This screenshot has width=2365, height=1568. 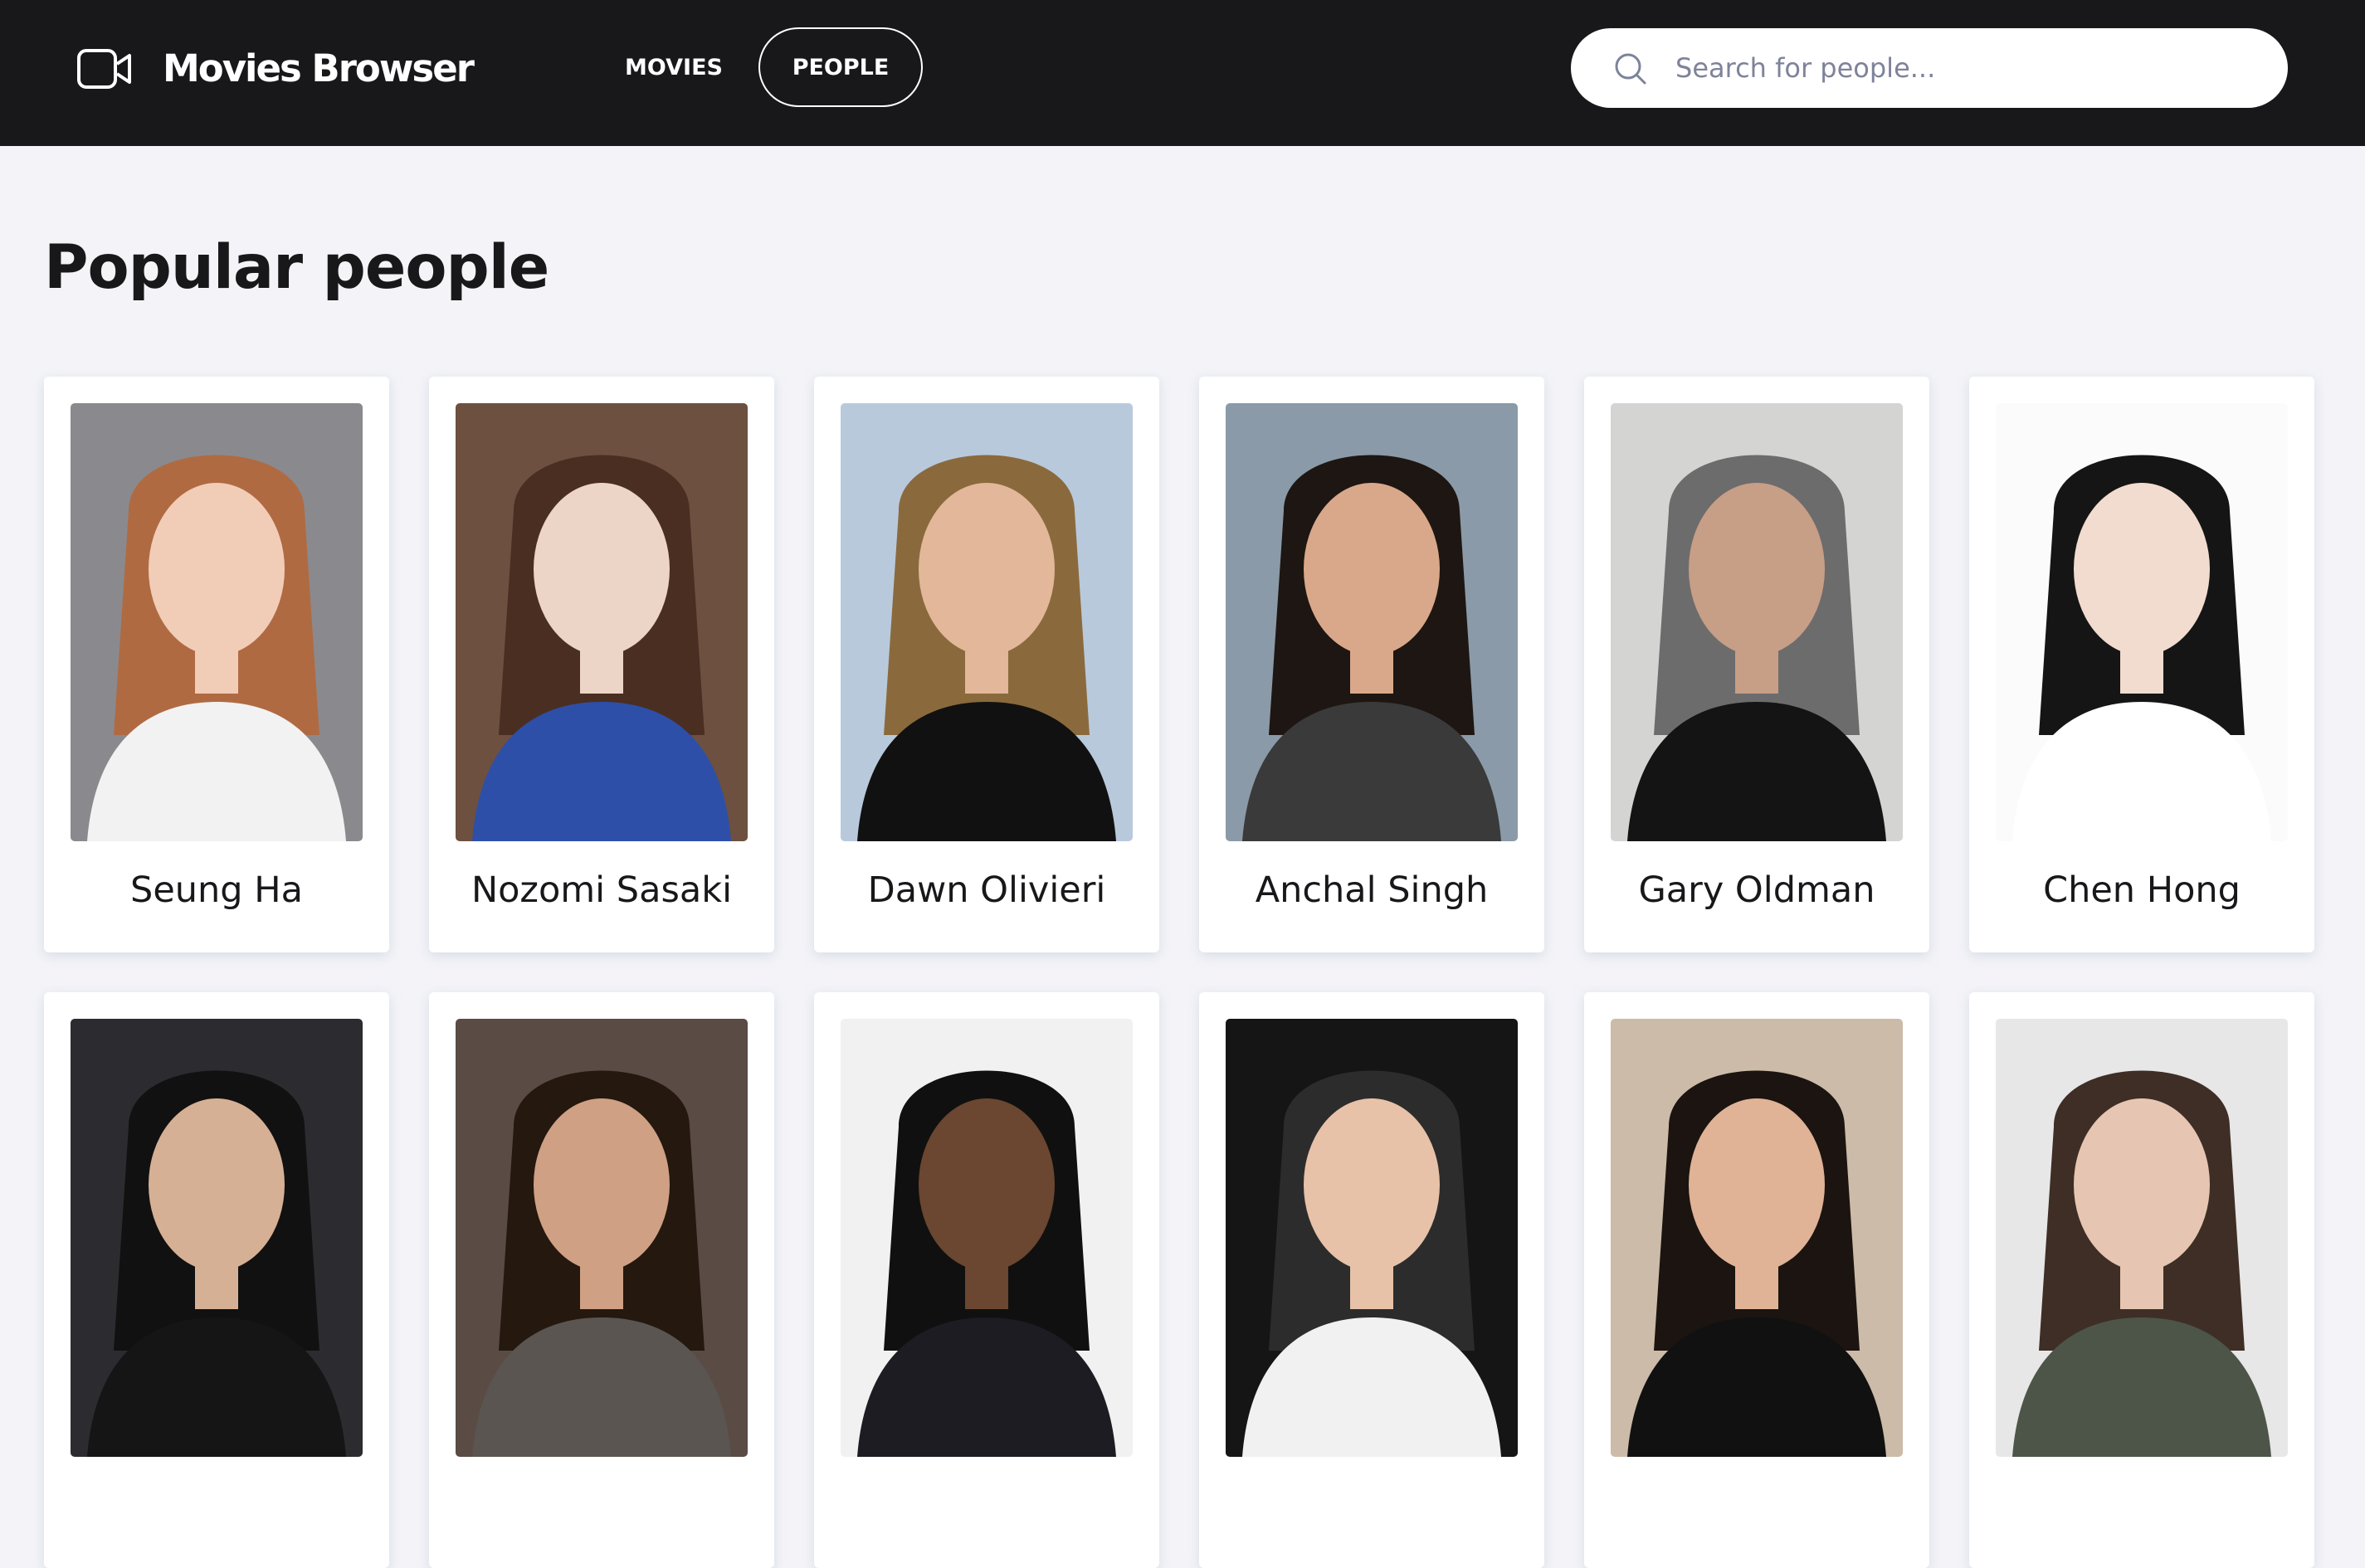 I want to click on search-icon, so click(x=1631, y=69).